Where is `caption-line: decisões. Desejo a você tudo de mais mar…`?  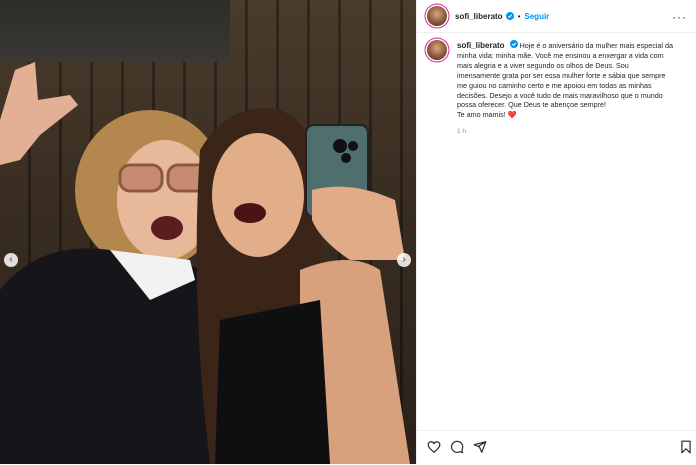
caption-line: decisões. Desejo a você tudo de mais mar… is located at coordinates (560, 95).